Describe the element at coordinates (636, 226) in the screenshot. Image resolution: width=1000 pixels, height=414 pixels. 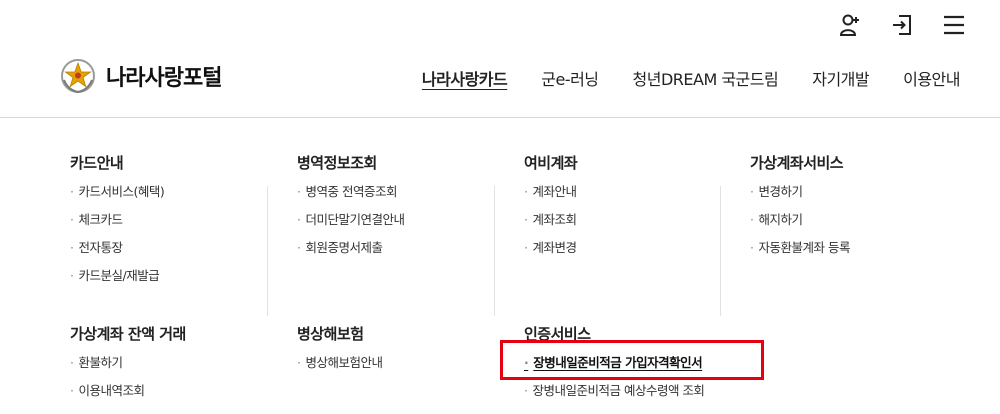
I see `menu-item-account-lookup: 계좌조회` at that location.